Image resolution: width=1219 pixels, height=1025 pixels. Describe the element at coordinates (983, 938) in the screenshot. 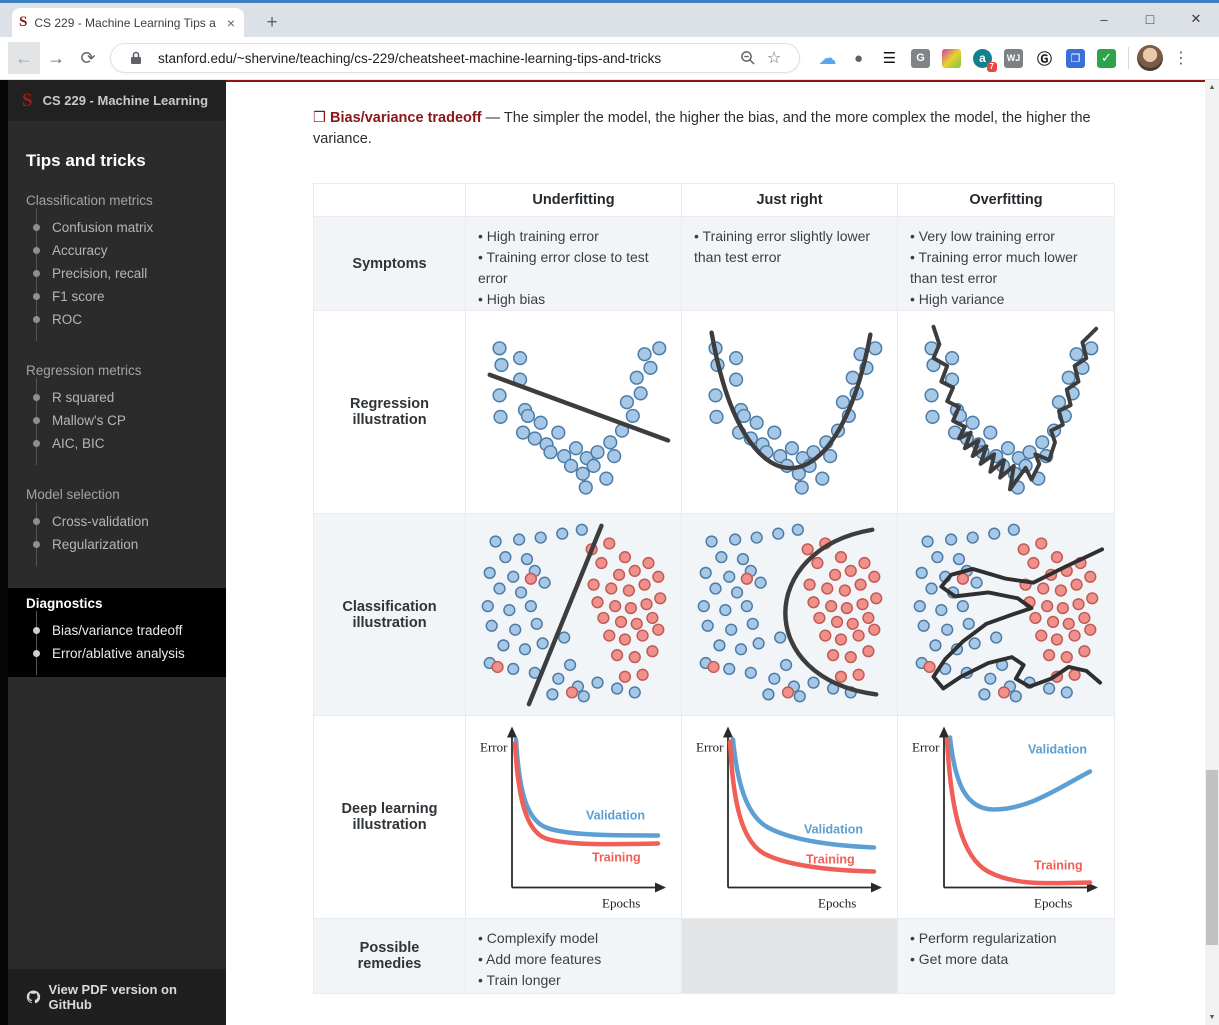

I see `bullet-item: • Perform regularization` at that location.